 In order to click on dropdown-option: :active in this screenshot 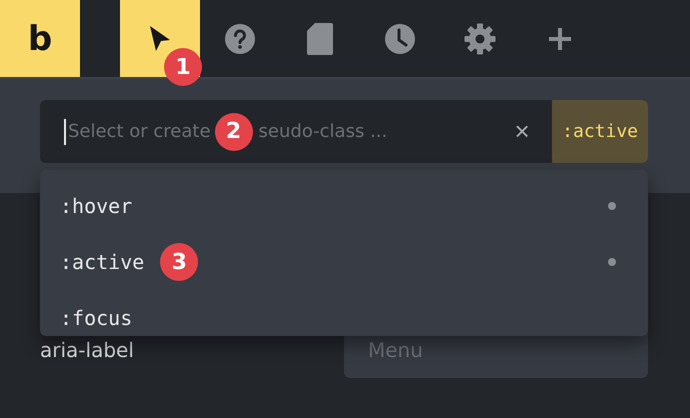, I will do `click(102, 262)`.